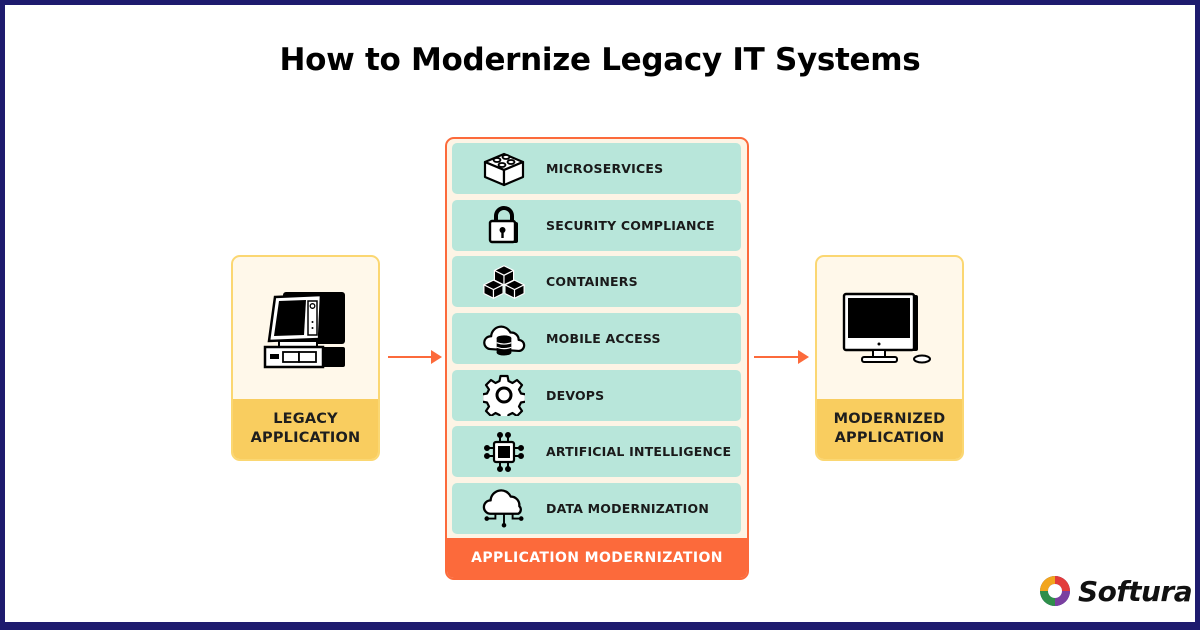  What do you see at coordinates (305, 429) in the screenshot?
I see `legacy-application-label: LEGACY APPLICATION` at bounding box center [305, 429].